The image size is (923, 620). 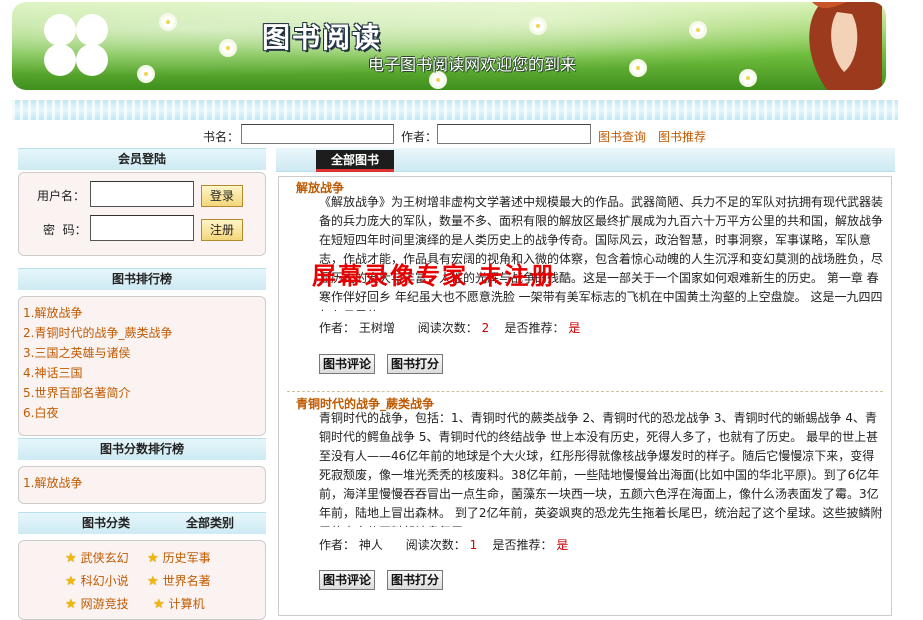 I want to click on book-name-label: 书名：, so click(x=221, y=137).